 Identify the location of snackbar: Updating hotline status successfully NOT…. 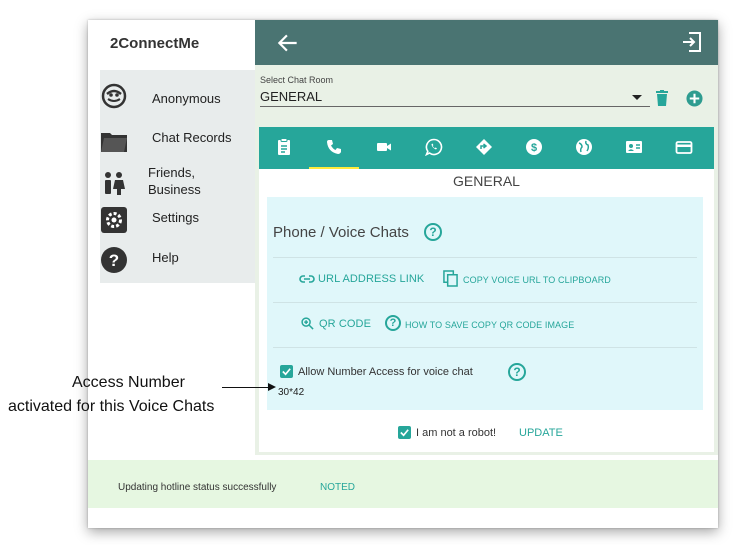
(403, 484).